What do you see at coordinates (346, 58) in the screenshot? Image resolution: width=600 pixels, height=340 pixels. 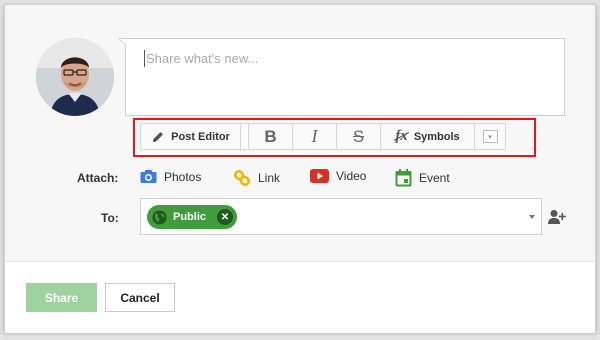 I see `share-input` at bounding box center [346, 58].